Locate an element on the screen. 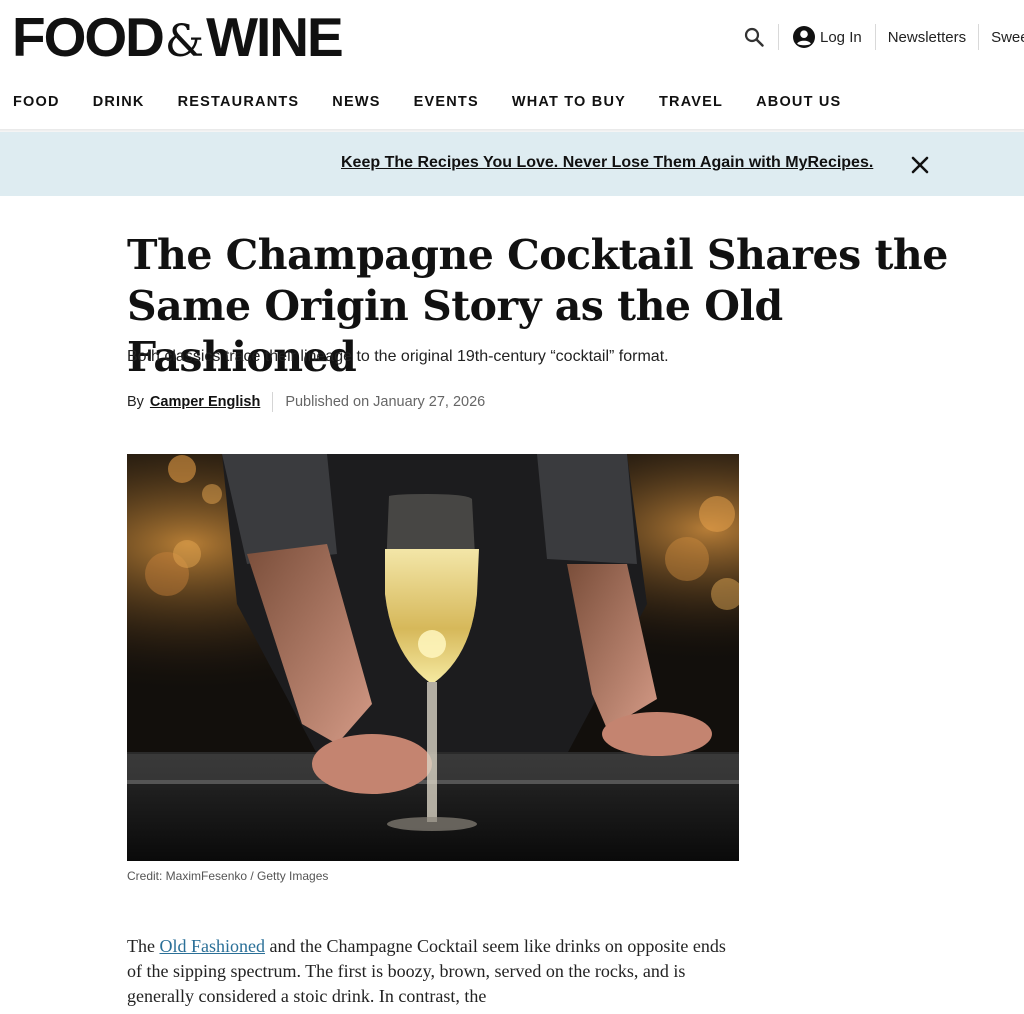 The width and height of the screenshot is (1024, 1014). author-link: Camper English is located at coordinates (205, 402).